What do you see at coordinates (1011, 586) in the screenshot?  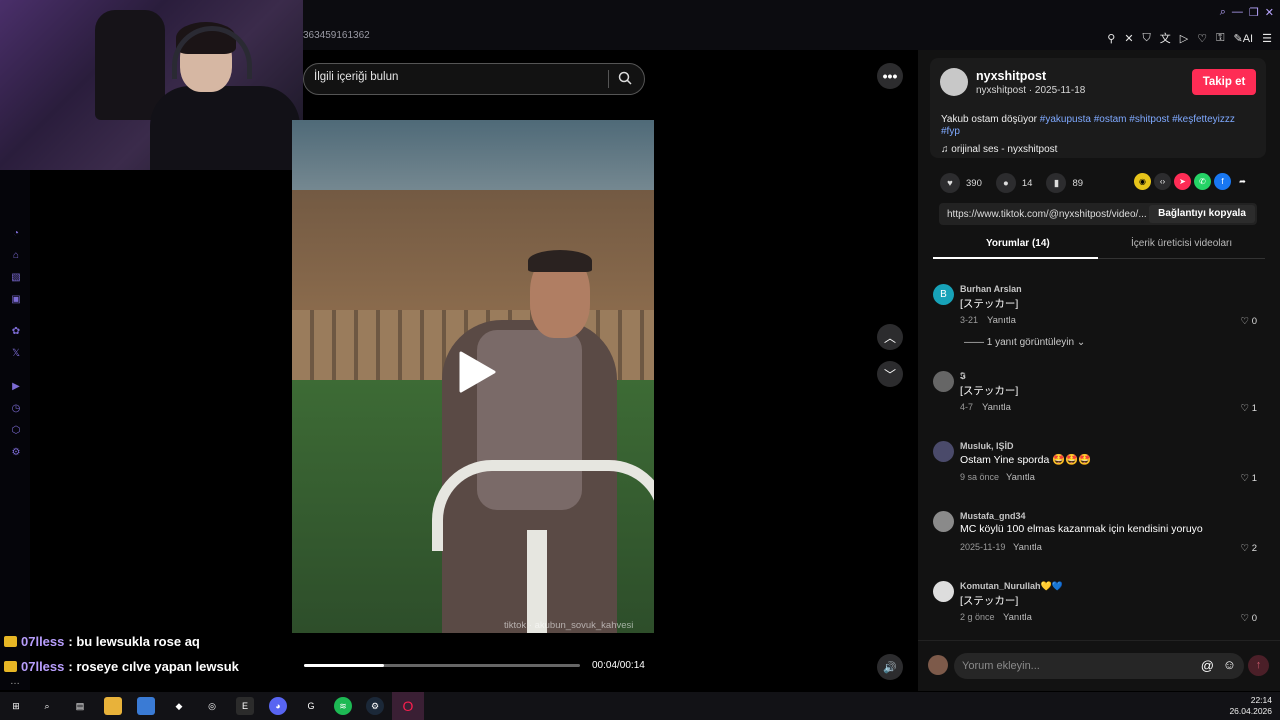 I see `comment-username: Komutan_Nurullah💛💙` at bounding box center [1011, 586].